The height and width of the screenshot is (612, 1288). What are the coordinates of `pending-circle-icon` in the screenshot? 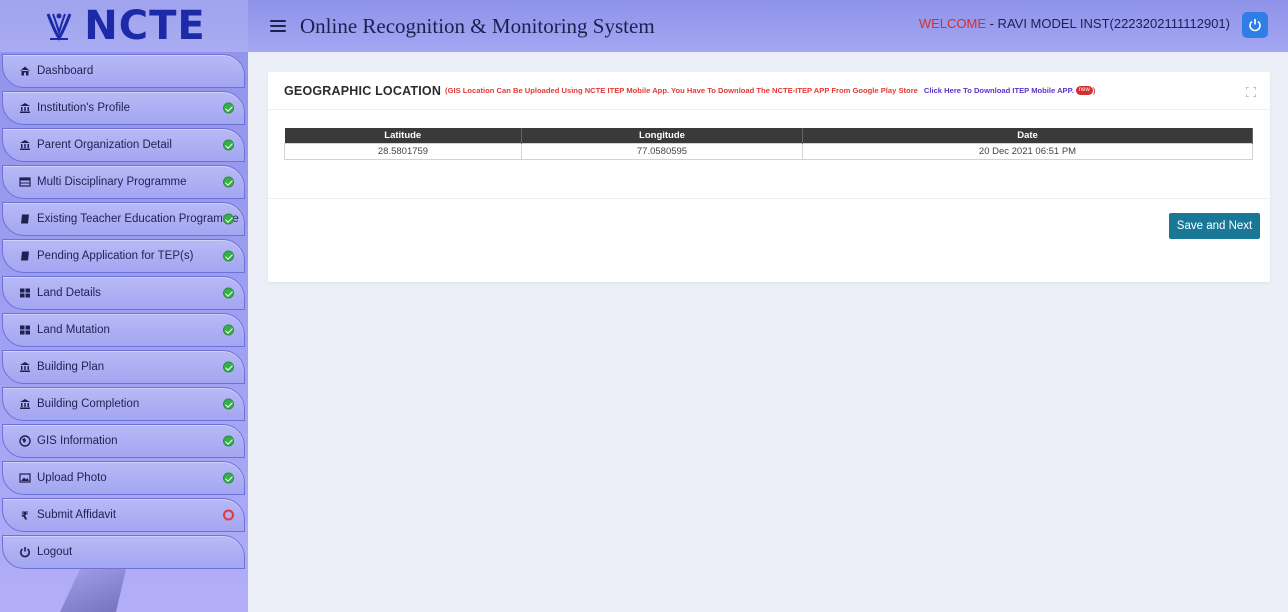 It's located at (228, 515).